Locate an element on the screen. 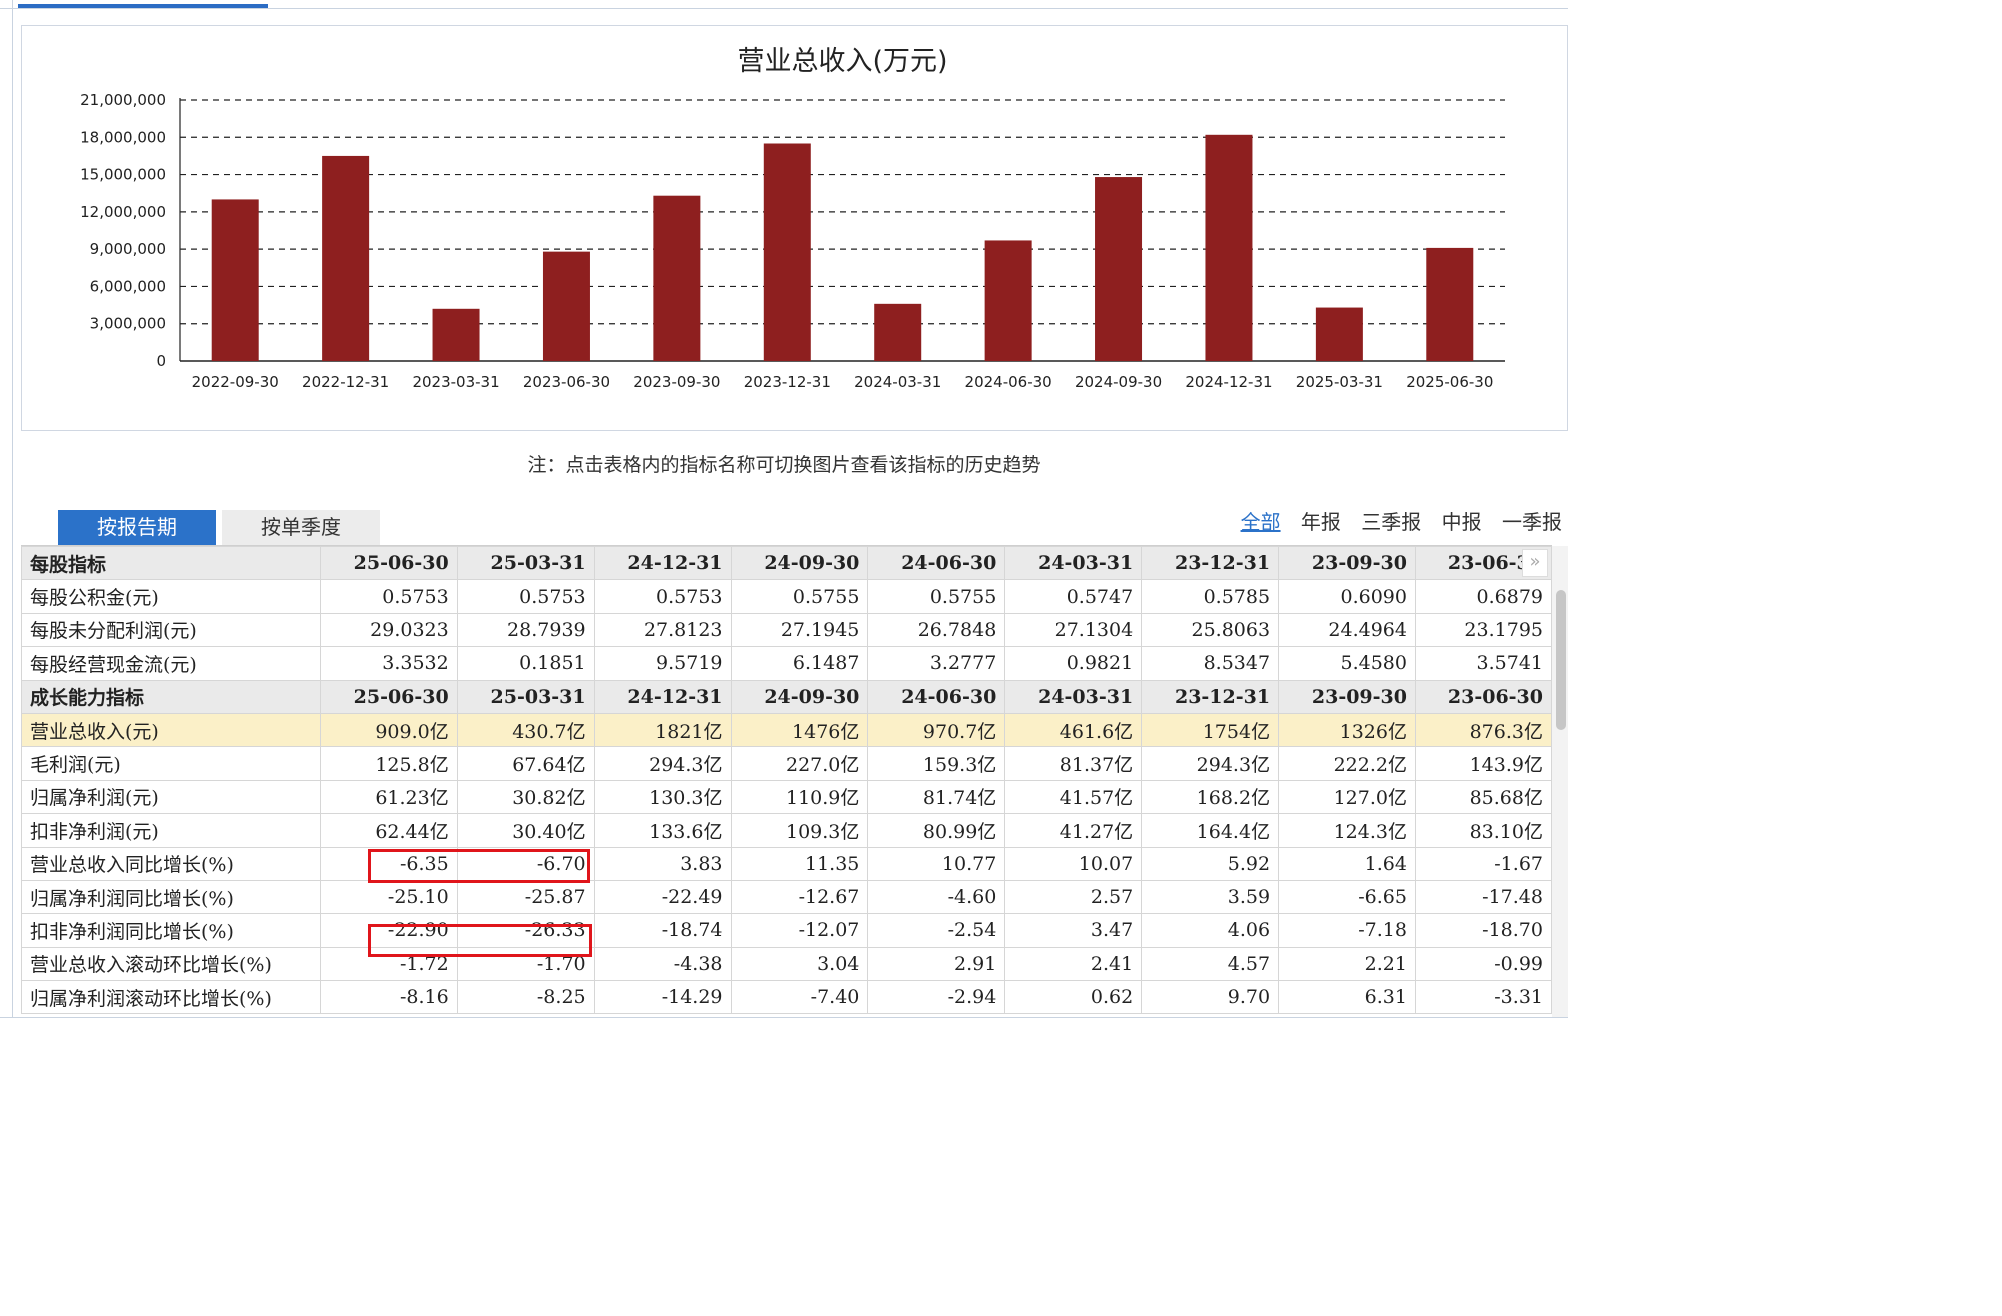  indicator-name: 归属净利润同比增长(%) is located at coordinates (171, 897).